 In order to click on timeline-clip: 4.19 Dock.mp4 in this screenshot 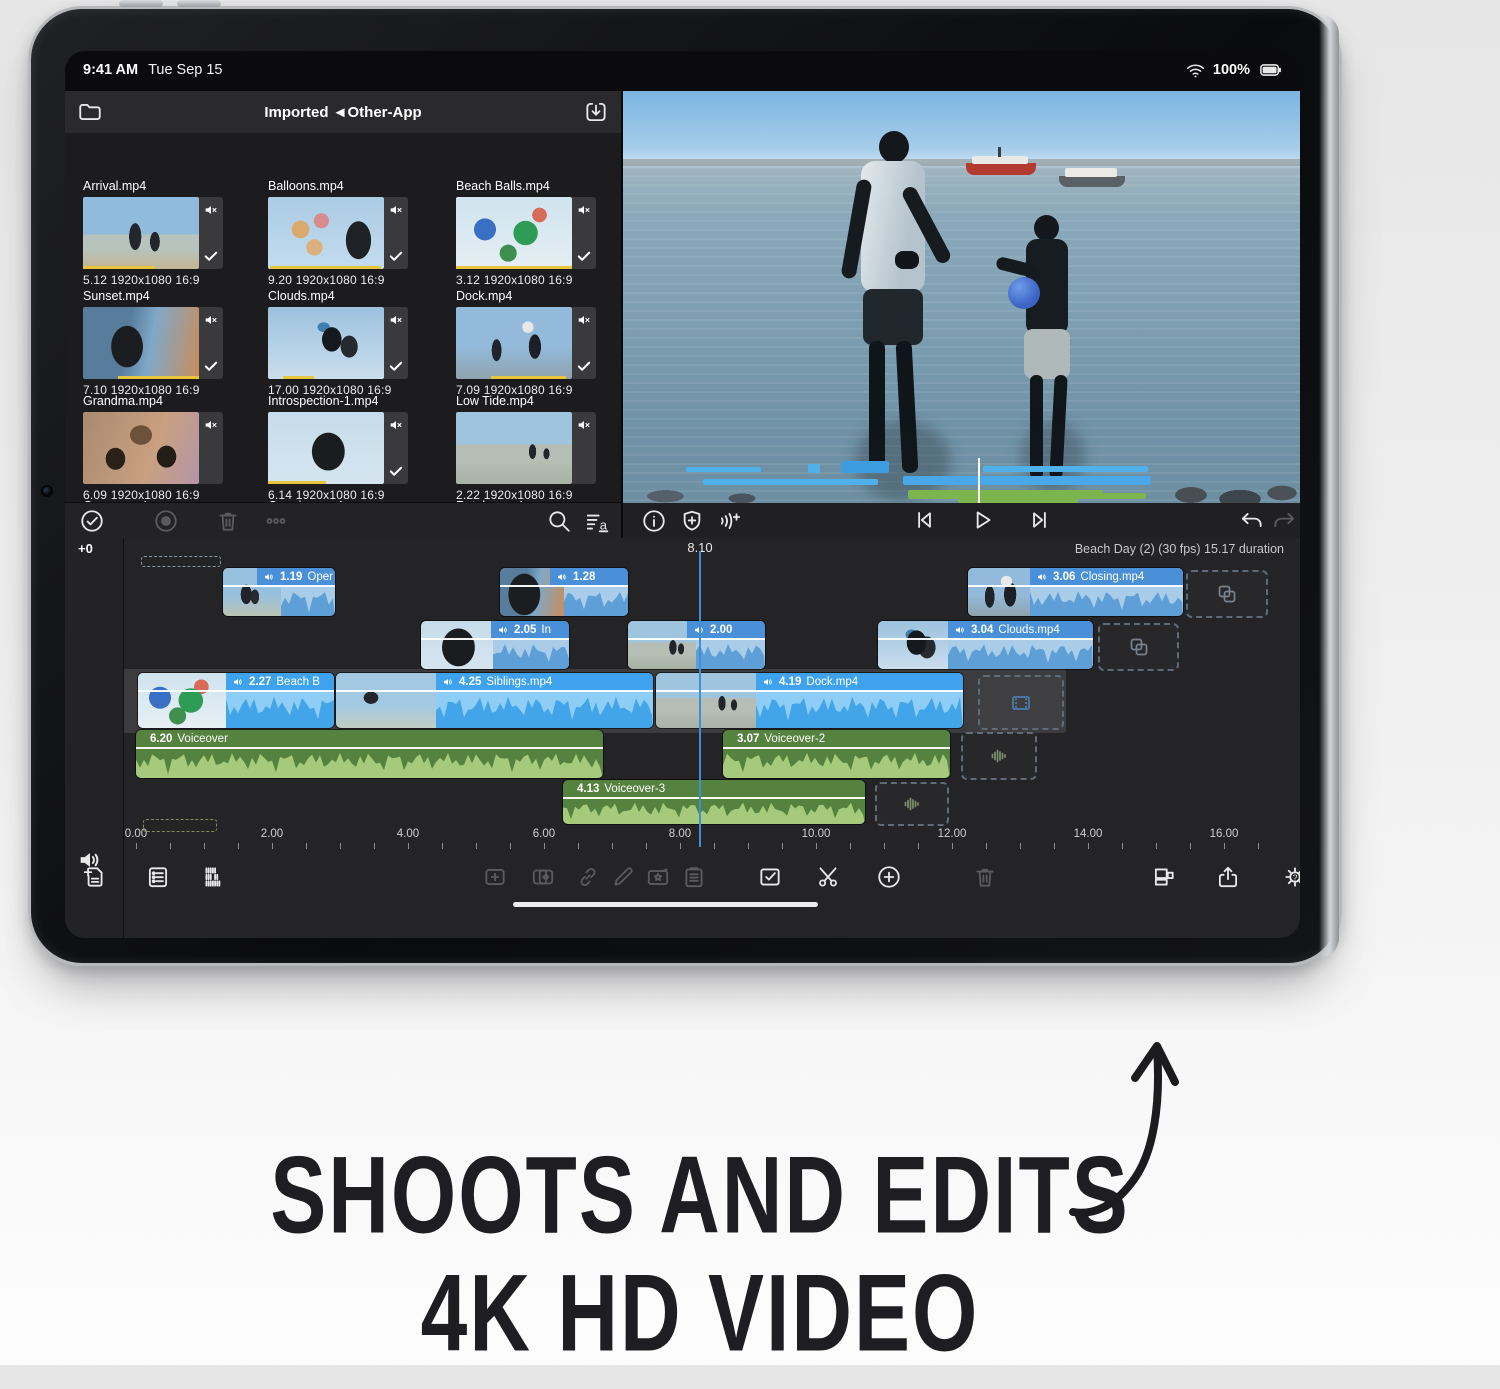, I will do `click(809, 700)`.